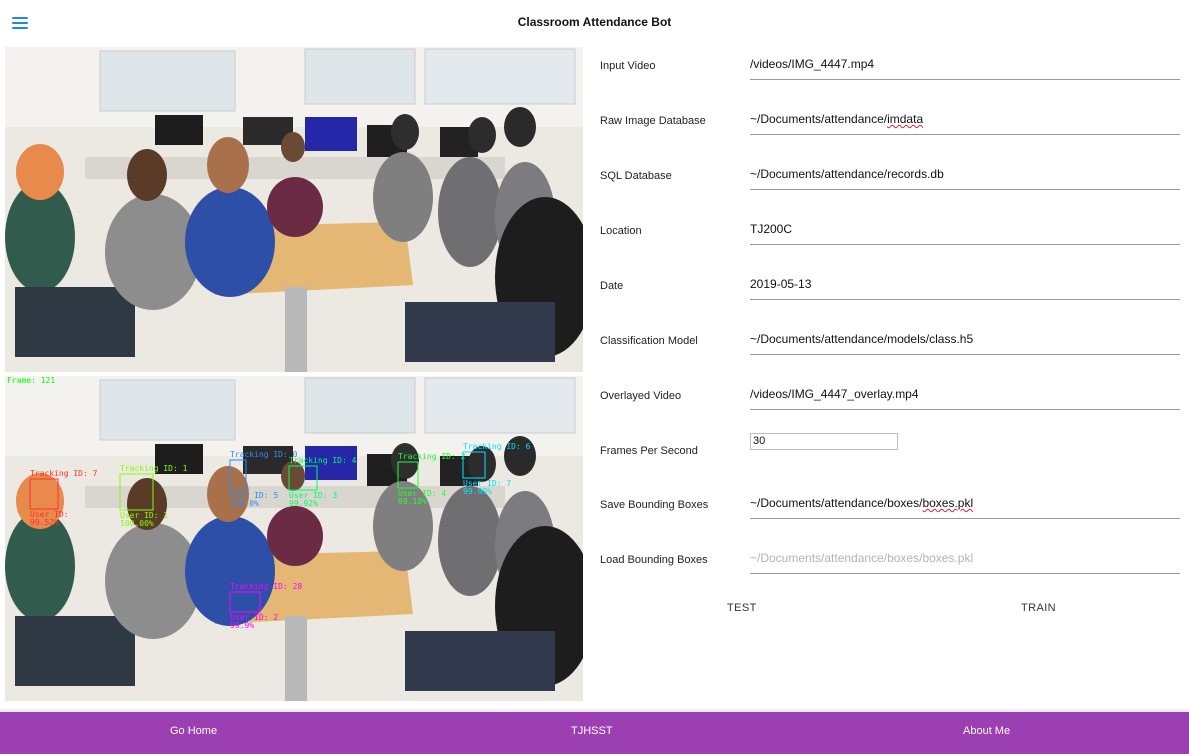 This screenshot has height=754, width=1189. I want to click on raw-image-database-field: ~/Documents/attendance/imdata, so click(965, 121).